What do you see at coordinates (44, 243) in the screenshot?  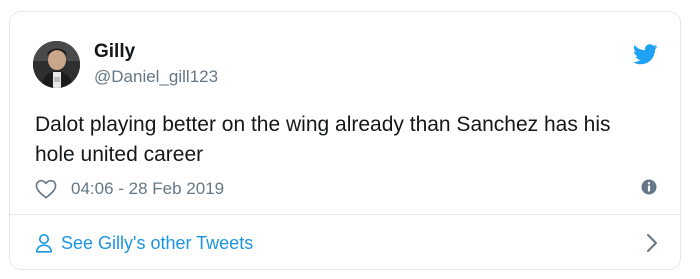 I see `person-icon` at bounding box center [44, 243].